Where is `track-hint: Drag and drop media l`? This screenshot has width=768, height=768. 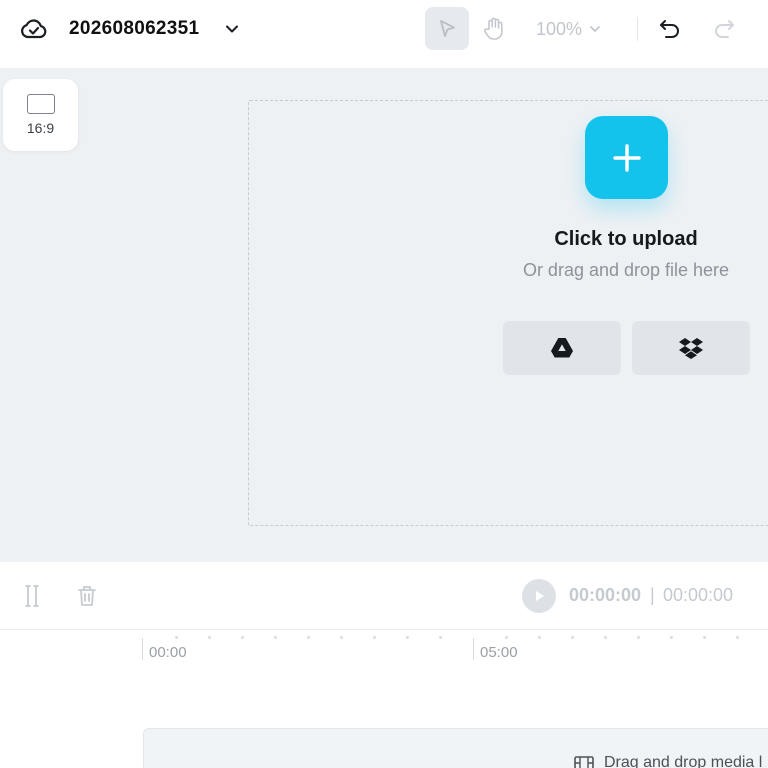 track-hint: Drag and drop media l is located at coordinates (668, 760).